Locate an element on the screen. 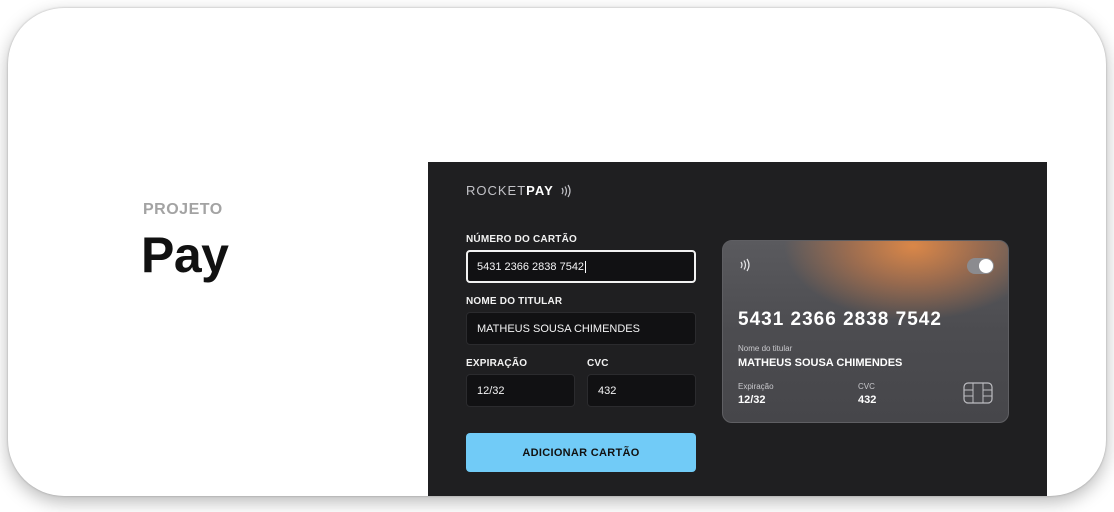  cvc-input: 432 is located at coordinates (641, 390).